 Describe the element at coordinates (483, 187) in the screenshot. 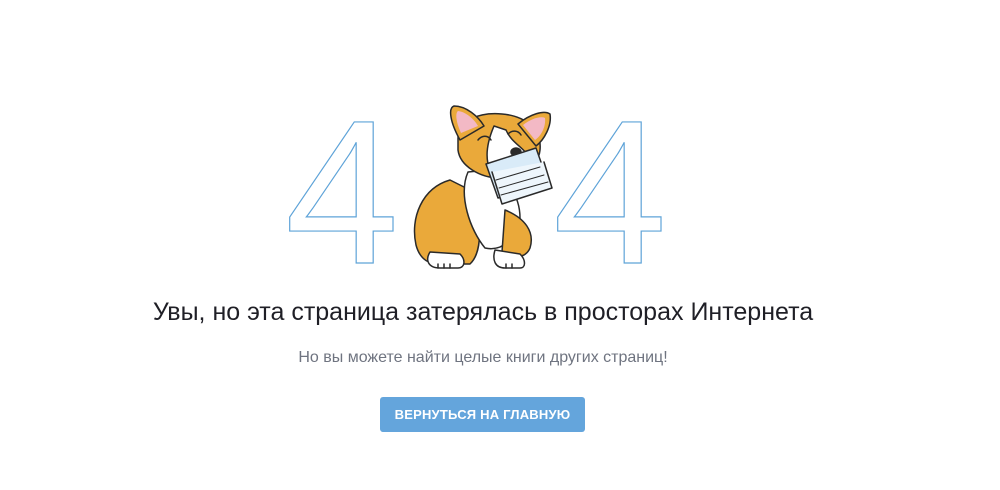

I see `corgi-illustration` at that location.